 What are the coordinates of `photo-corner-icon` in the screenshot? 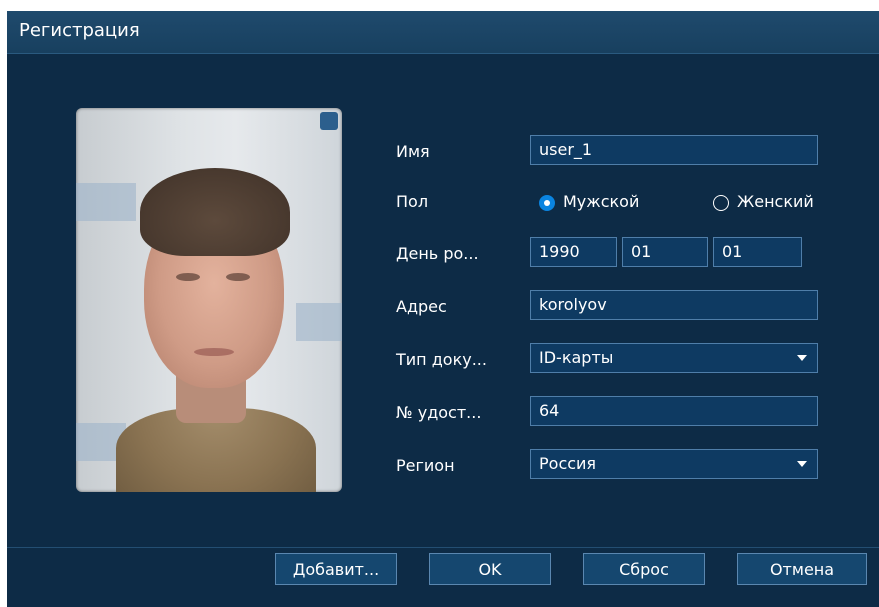 It's located at (329, 121).